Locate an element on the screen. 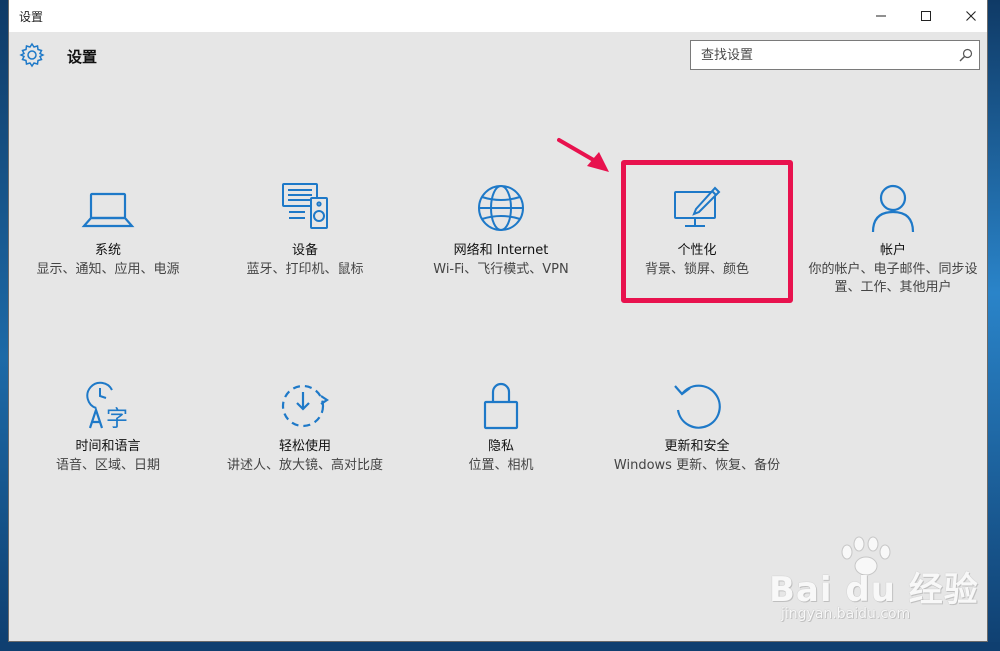  tile-ease-of-access: 轻松使用 讲述人、放大镜、高对比度 is located at coordinates (305, 426).